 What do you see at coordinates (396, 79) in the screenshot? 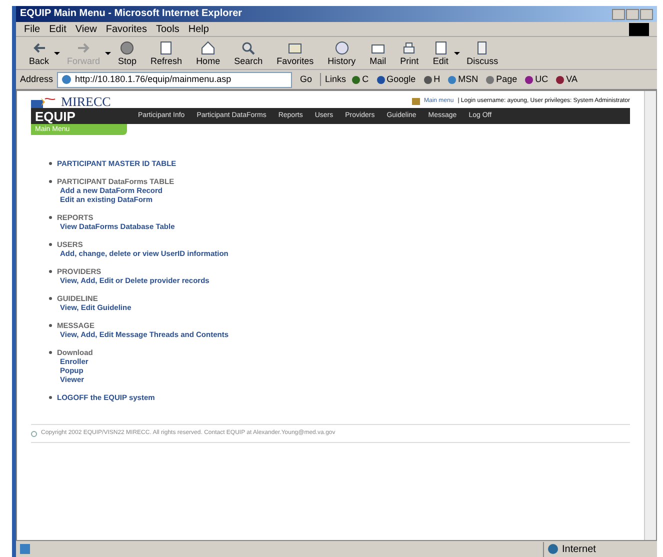
I see `link-button: Google` at bounding box center [396, 79].